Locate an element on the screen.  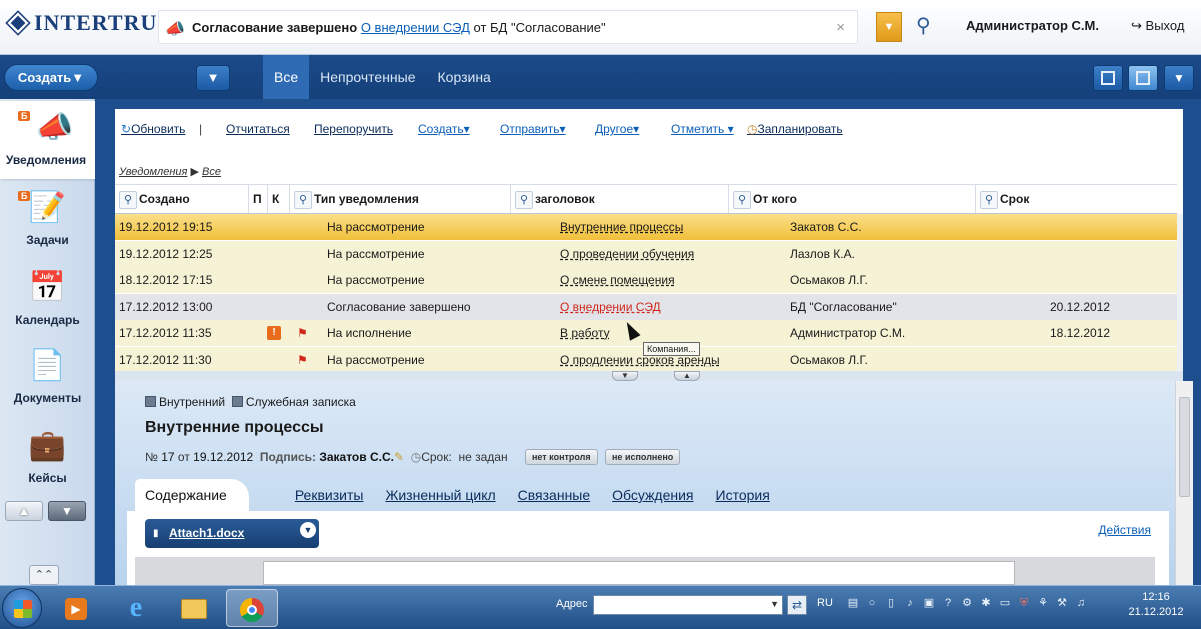
tab-content: Содержание is located at coordinates (192, 495).